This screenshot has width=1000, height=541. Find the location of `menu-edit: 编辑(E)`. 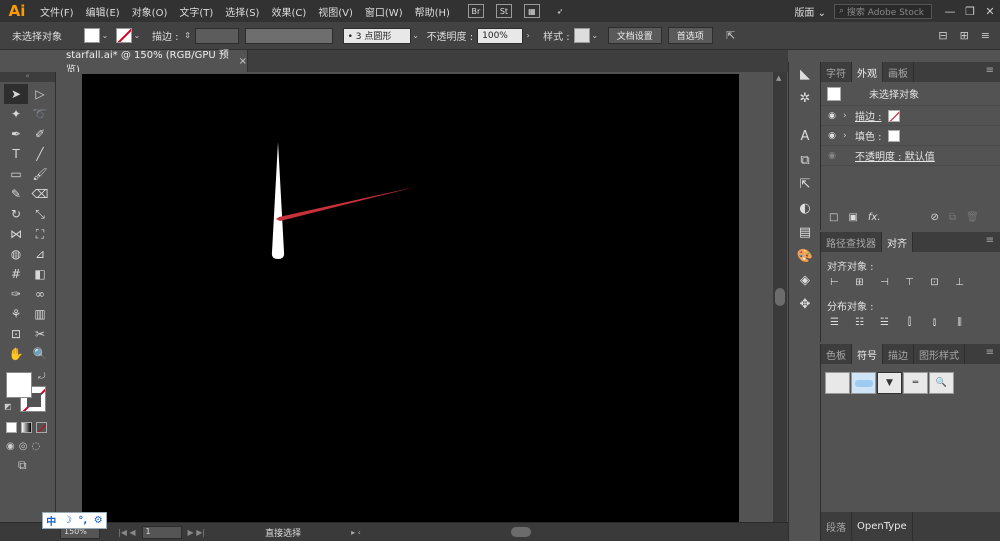

menu-edit: 编辑(E) is located at coordinates (103, 11).